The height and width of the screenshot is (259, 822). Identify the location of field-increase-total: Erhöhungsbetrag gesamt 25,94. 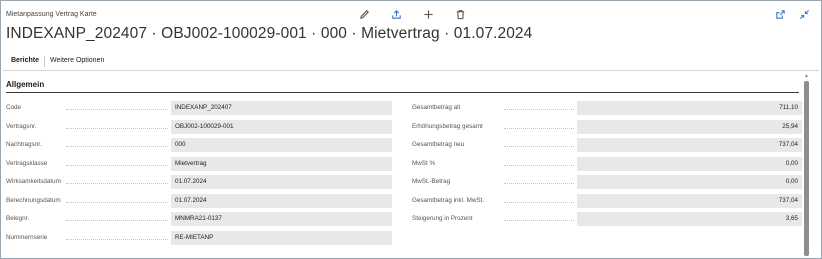
(607, 128).